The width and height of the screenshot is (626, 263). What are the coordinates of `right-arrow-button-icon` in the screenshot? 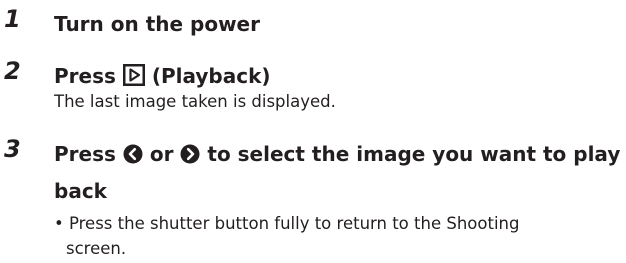 It's located at (190, 157).